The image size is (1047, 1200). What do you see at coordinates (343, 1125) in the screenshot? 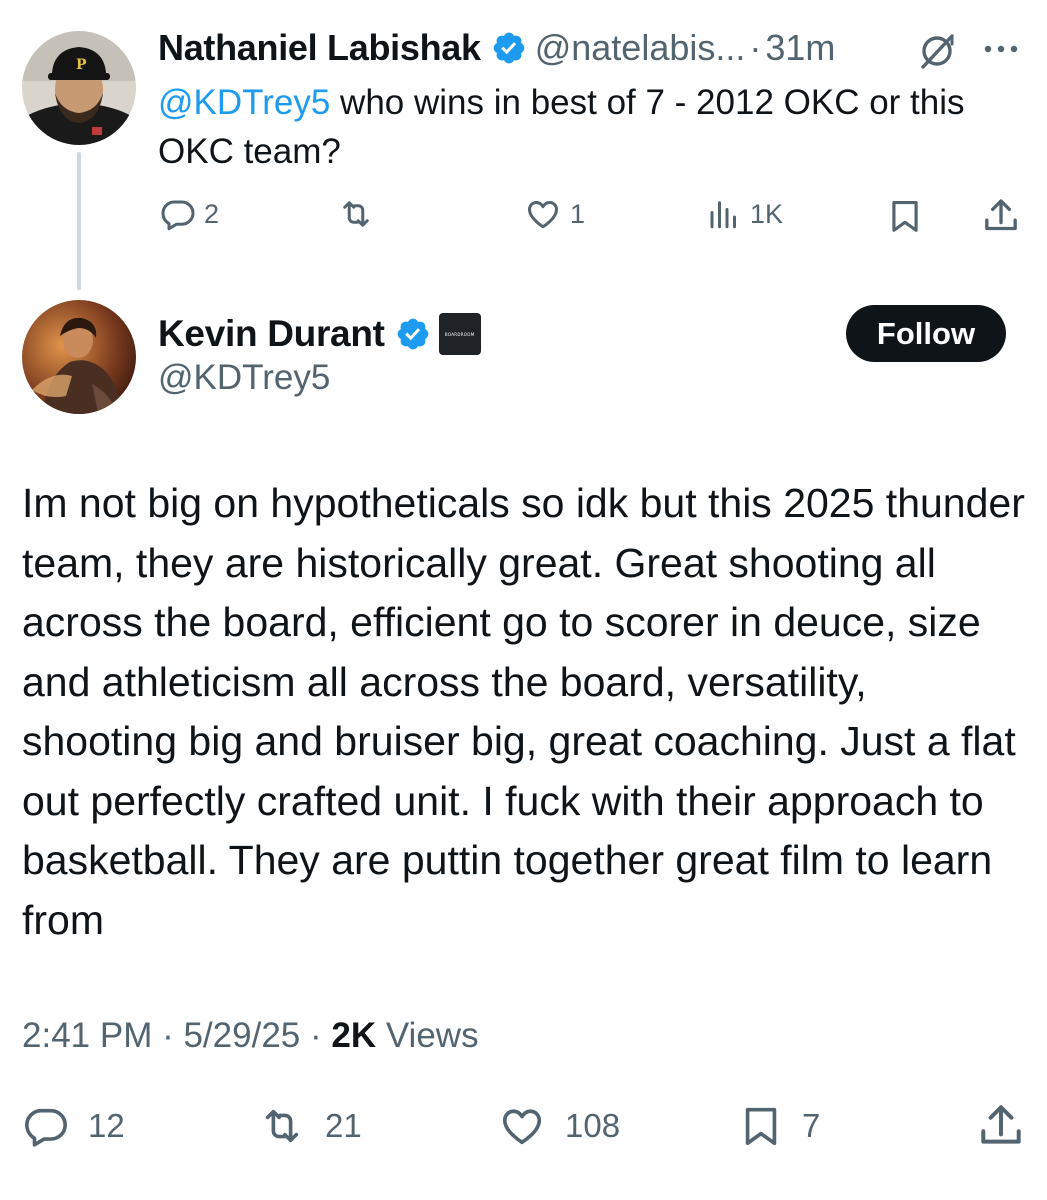
I see `repost-count: 21` at bounding box center [343, 1125].